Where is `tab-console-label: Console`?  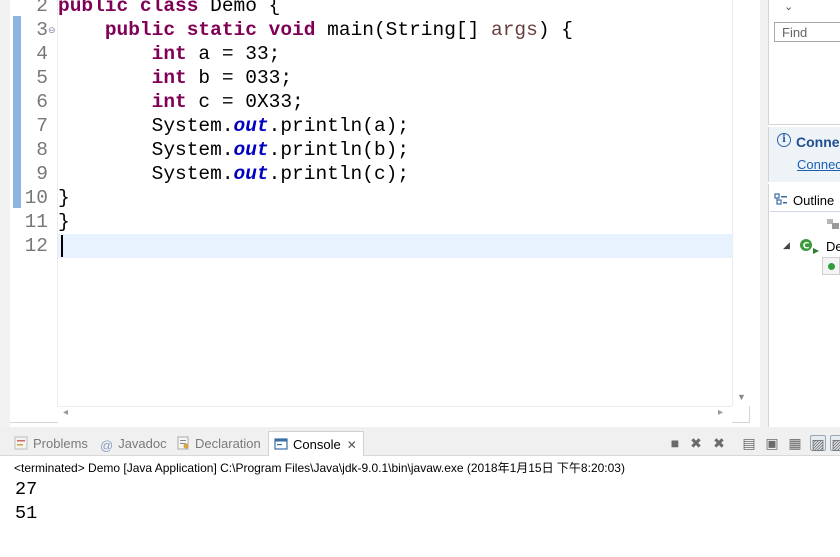 tab-console-label: Console is located at coordinates (317, 444).